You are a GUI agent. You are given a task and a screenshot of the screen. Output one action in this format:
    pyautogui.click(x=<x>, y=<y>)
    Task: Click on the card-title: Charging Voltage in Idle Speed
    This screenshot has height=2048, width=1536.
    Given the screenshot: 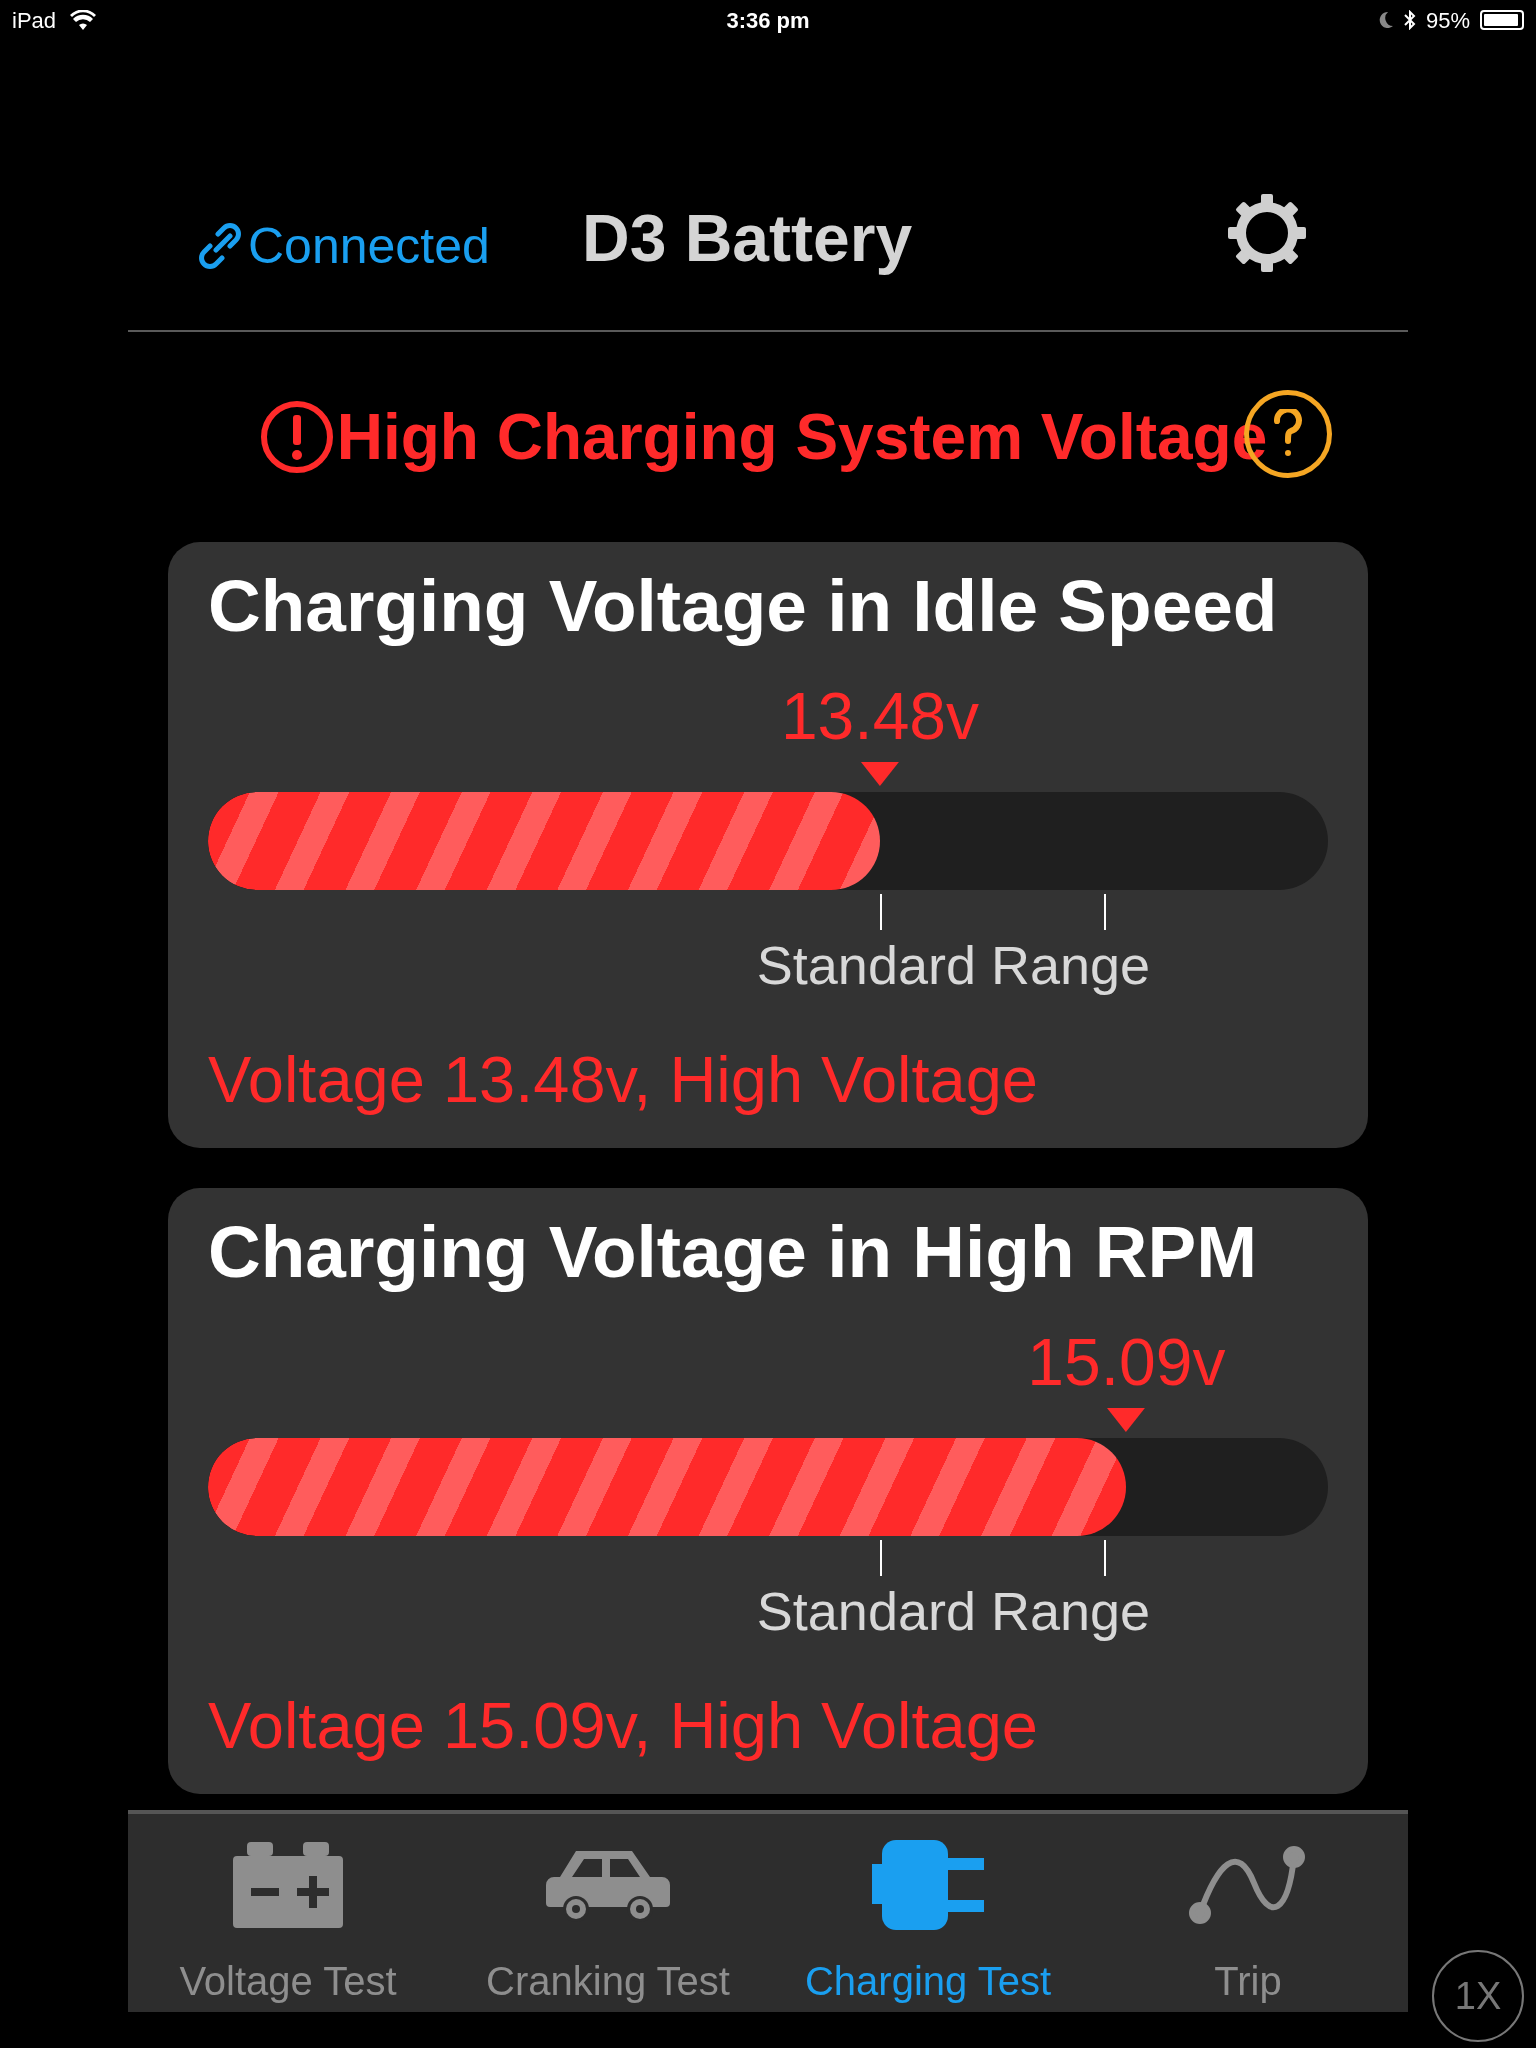 What is the action you would take?
    pyautogui.click(x=743, y=606)
    